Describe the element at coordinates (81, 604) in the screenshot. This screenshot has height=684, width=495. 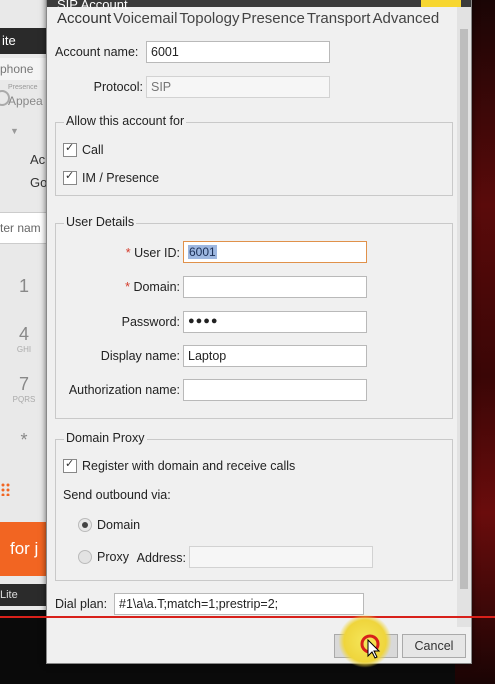
I see `dial-plan-label: Dial plan:` at that location.